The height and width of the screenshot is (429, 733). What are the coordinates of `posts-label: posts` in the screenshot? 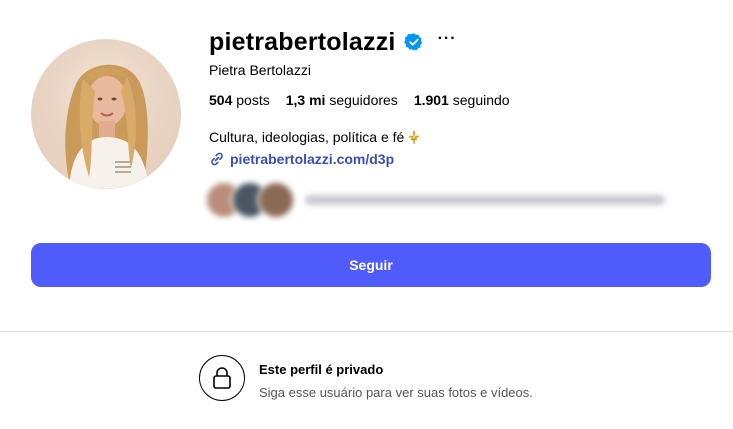 It's located at (253, 100).